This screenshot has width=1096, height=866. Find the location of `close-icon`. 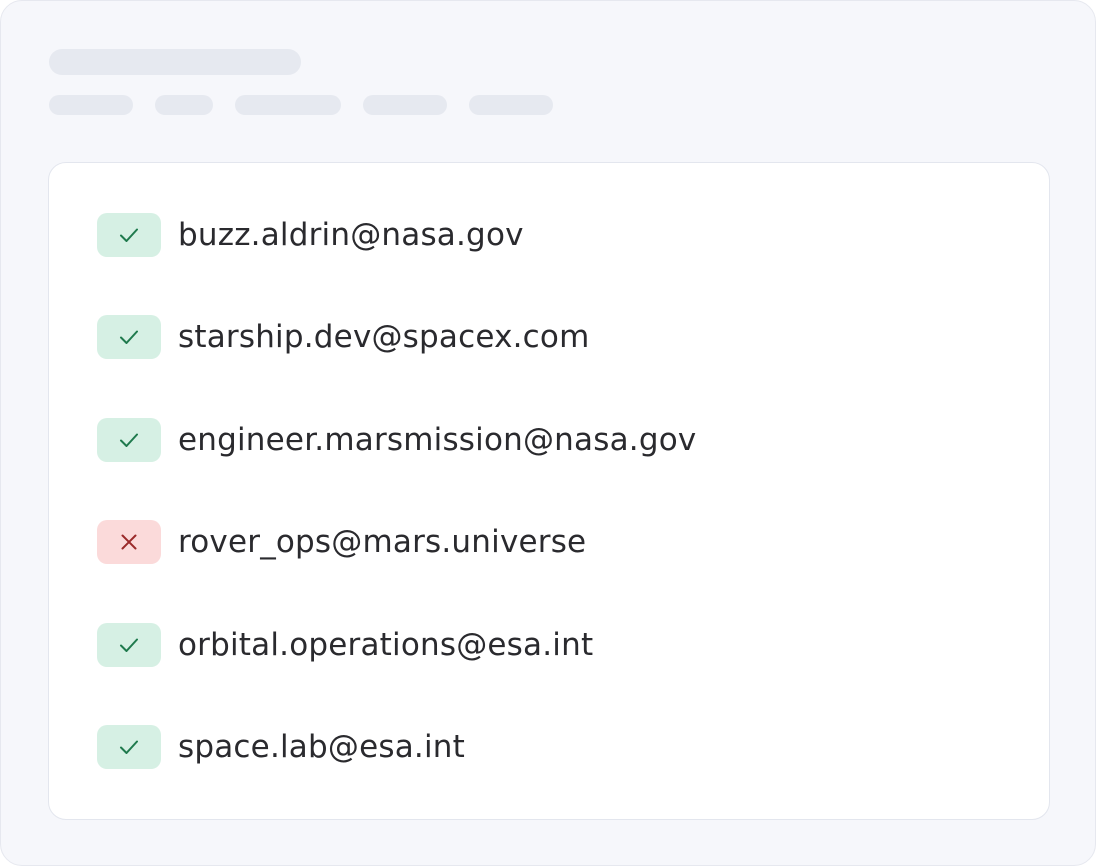

close-icon is located at coordinates (129, 542).